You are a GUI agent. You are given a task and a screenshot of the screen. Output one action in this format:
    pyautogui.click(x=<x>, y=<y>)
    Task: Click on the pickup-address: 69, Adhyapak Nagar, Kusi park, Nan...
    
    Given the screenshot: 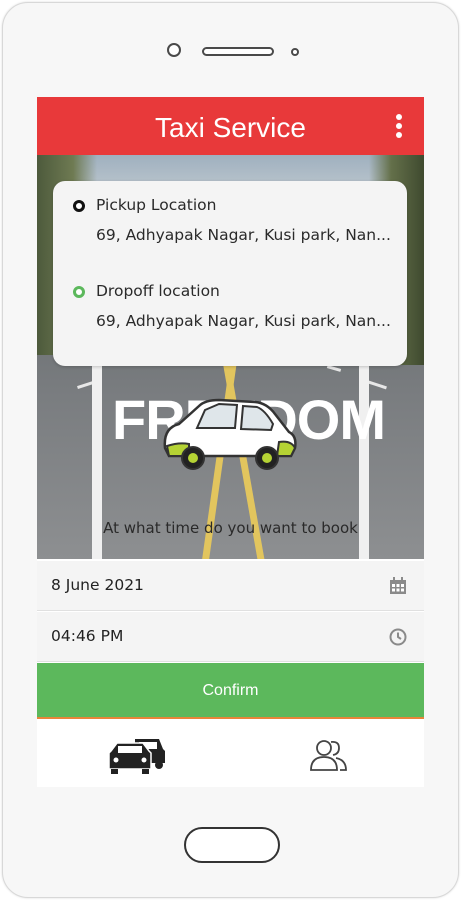 What is the action you would take?
    pyautogui.click(x=243, y=235)
    